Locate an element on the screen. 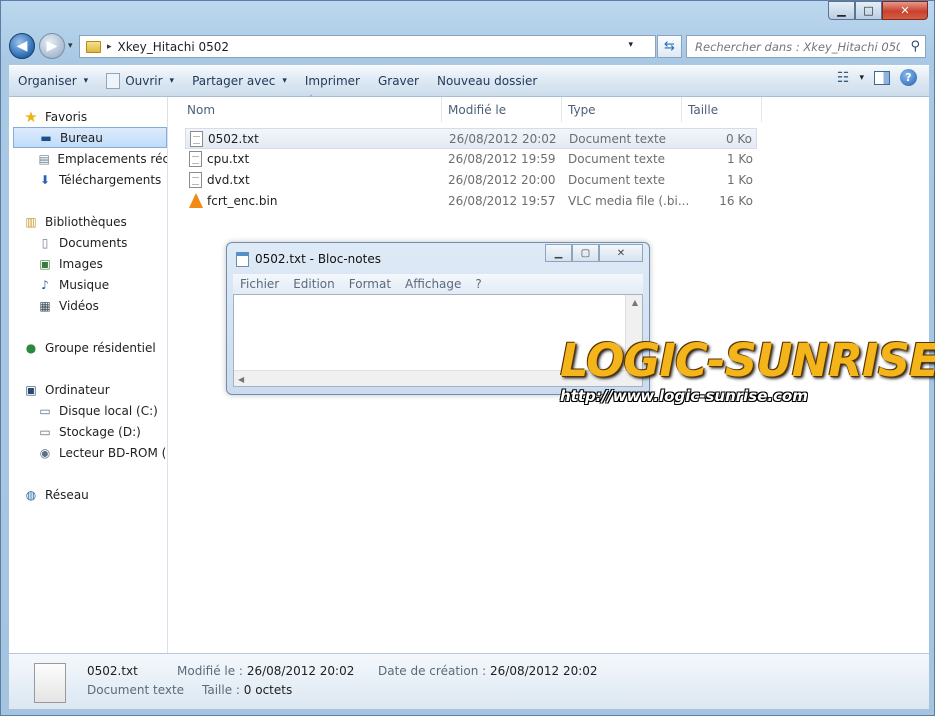 The width and height of the screenshot is (935, 716). file-name: dvd.txt is located at coordinates (228, 180).